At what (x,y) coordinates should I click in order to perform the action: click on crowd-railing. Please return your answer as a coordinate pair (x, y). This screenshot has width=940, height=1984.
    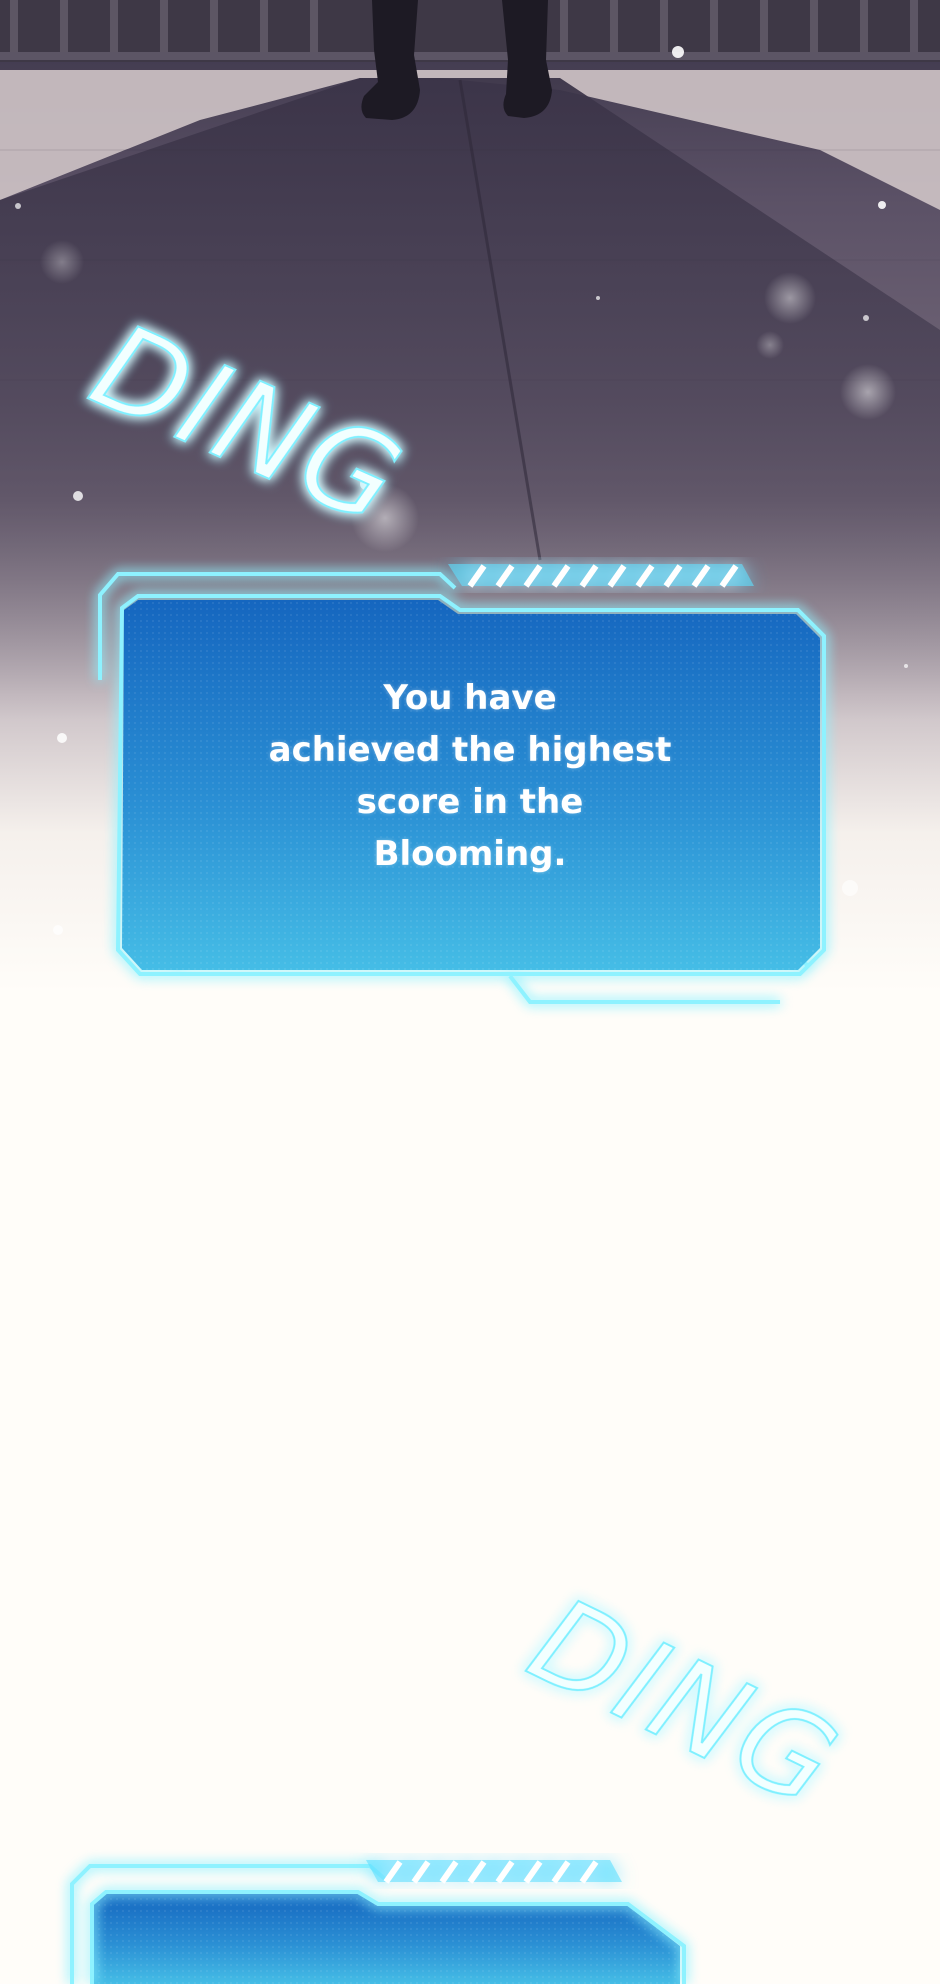
    Looking at the image, I should click on (470, 31).